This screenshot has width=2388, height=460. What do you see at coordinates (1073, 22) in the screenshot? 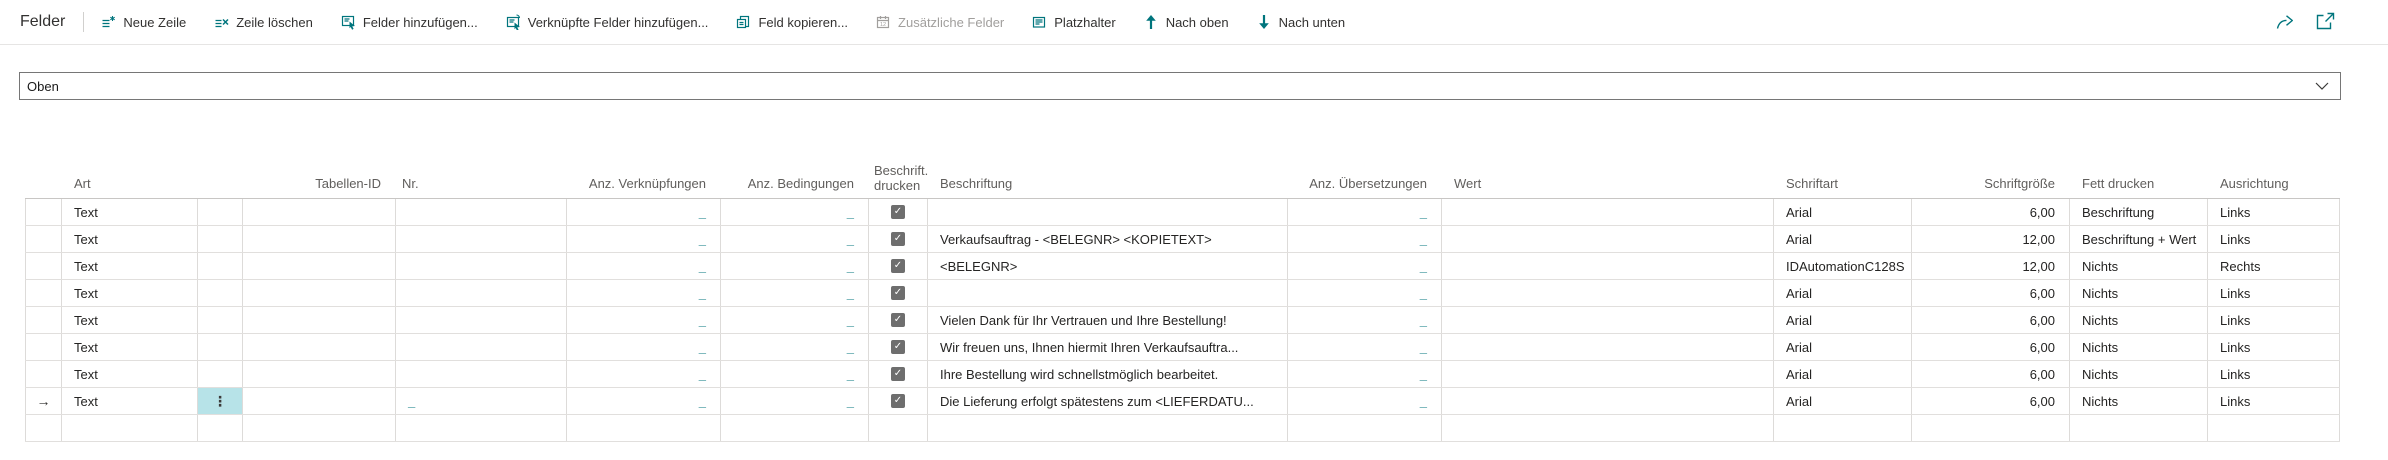
I see `placeholder-button: Platzhalter` at bounding box center [1073, 22].